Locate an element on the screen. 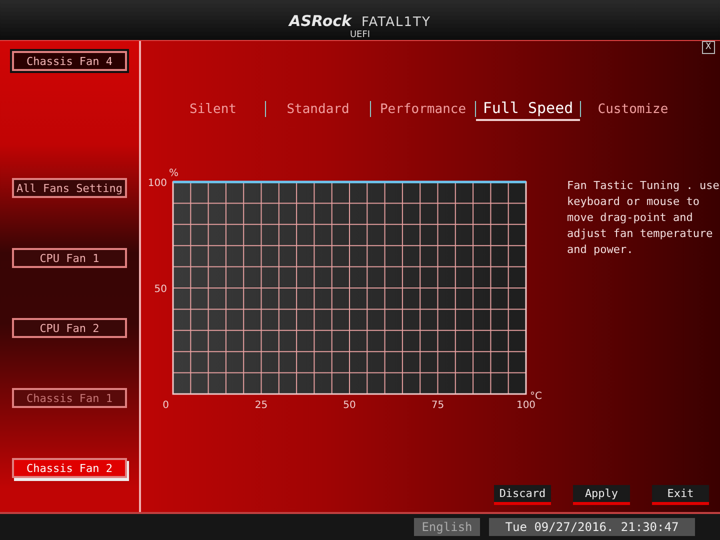 This screenshot has width=720, height=540. datetime-display: Tue 09/27/2016. 21:30:47 is located at coordinates (592, 527).